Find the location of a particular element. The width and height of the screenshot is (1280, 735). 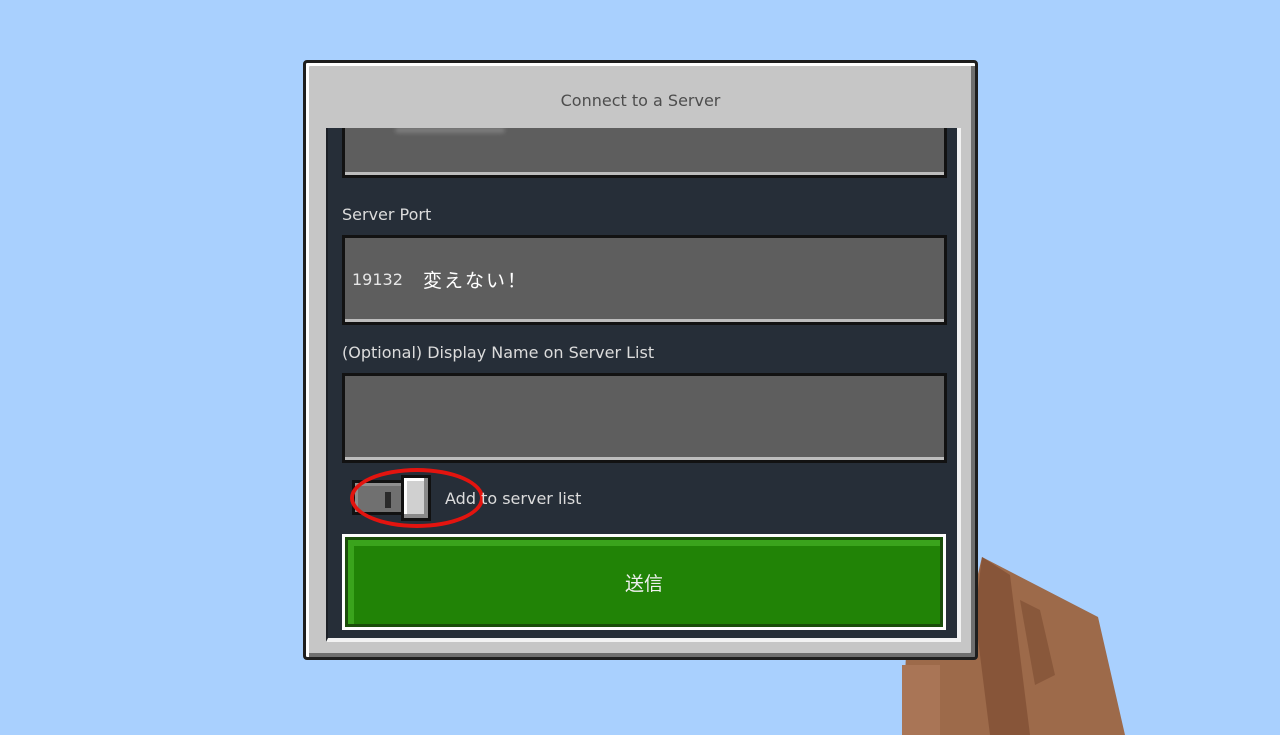

submit-button: 送信 is located at coordinates (644, 582).